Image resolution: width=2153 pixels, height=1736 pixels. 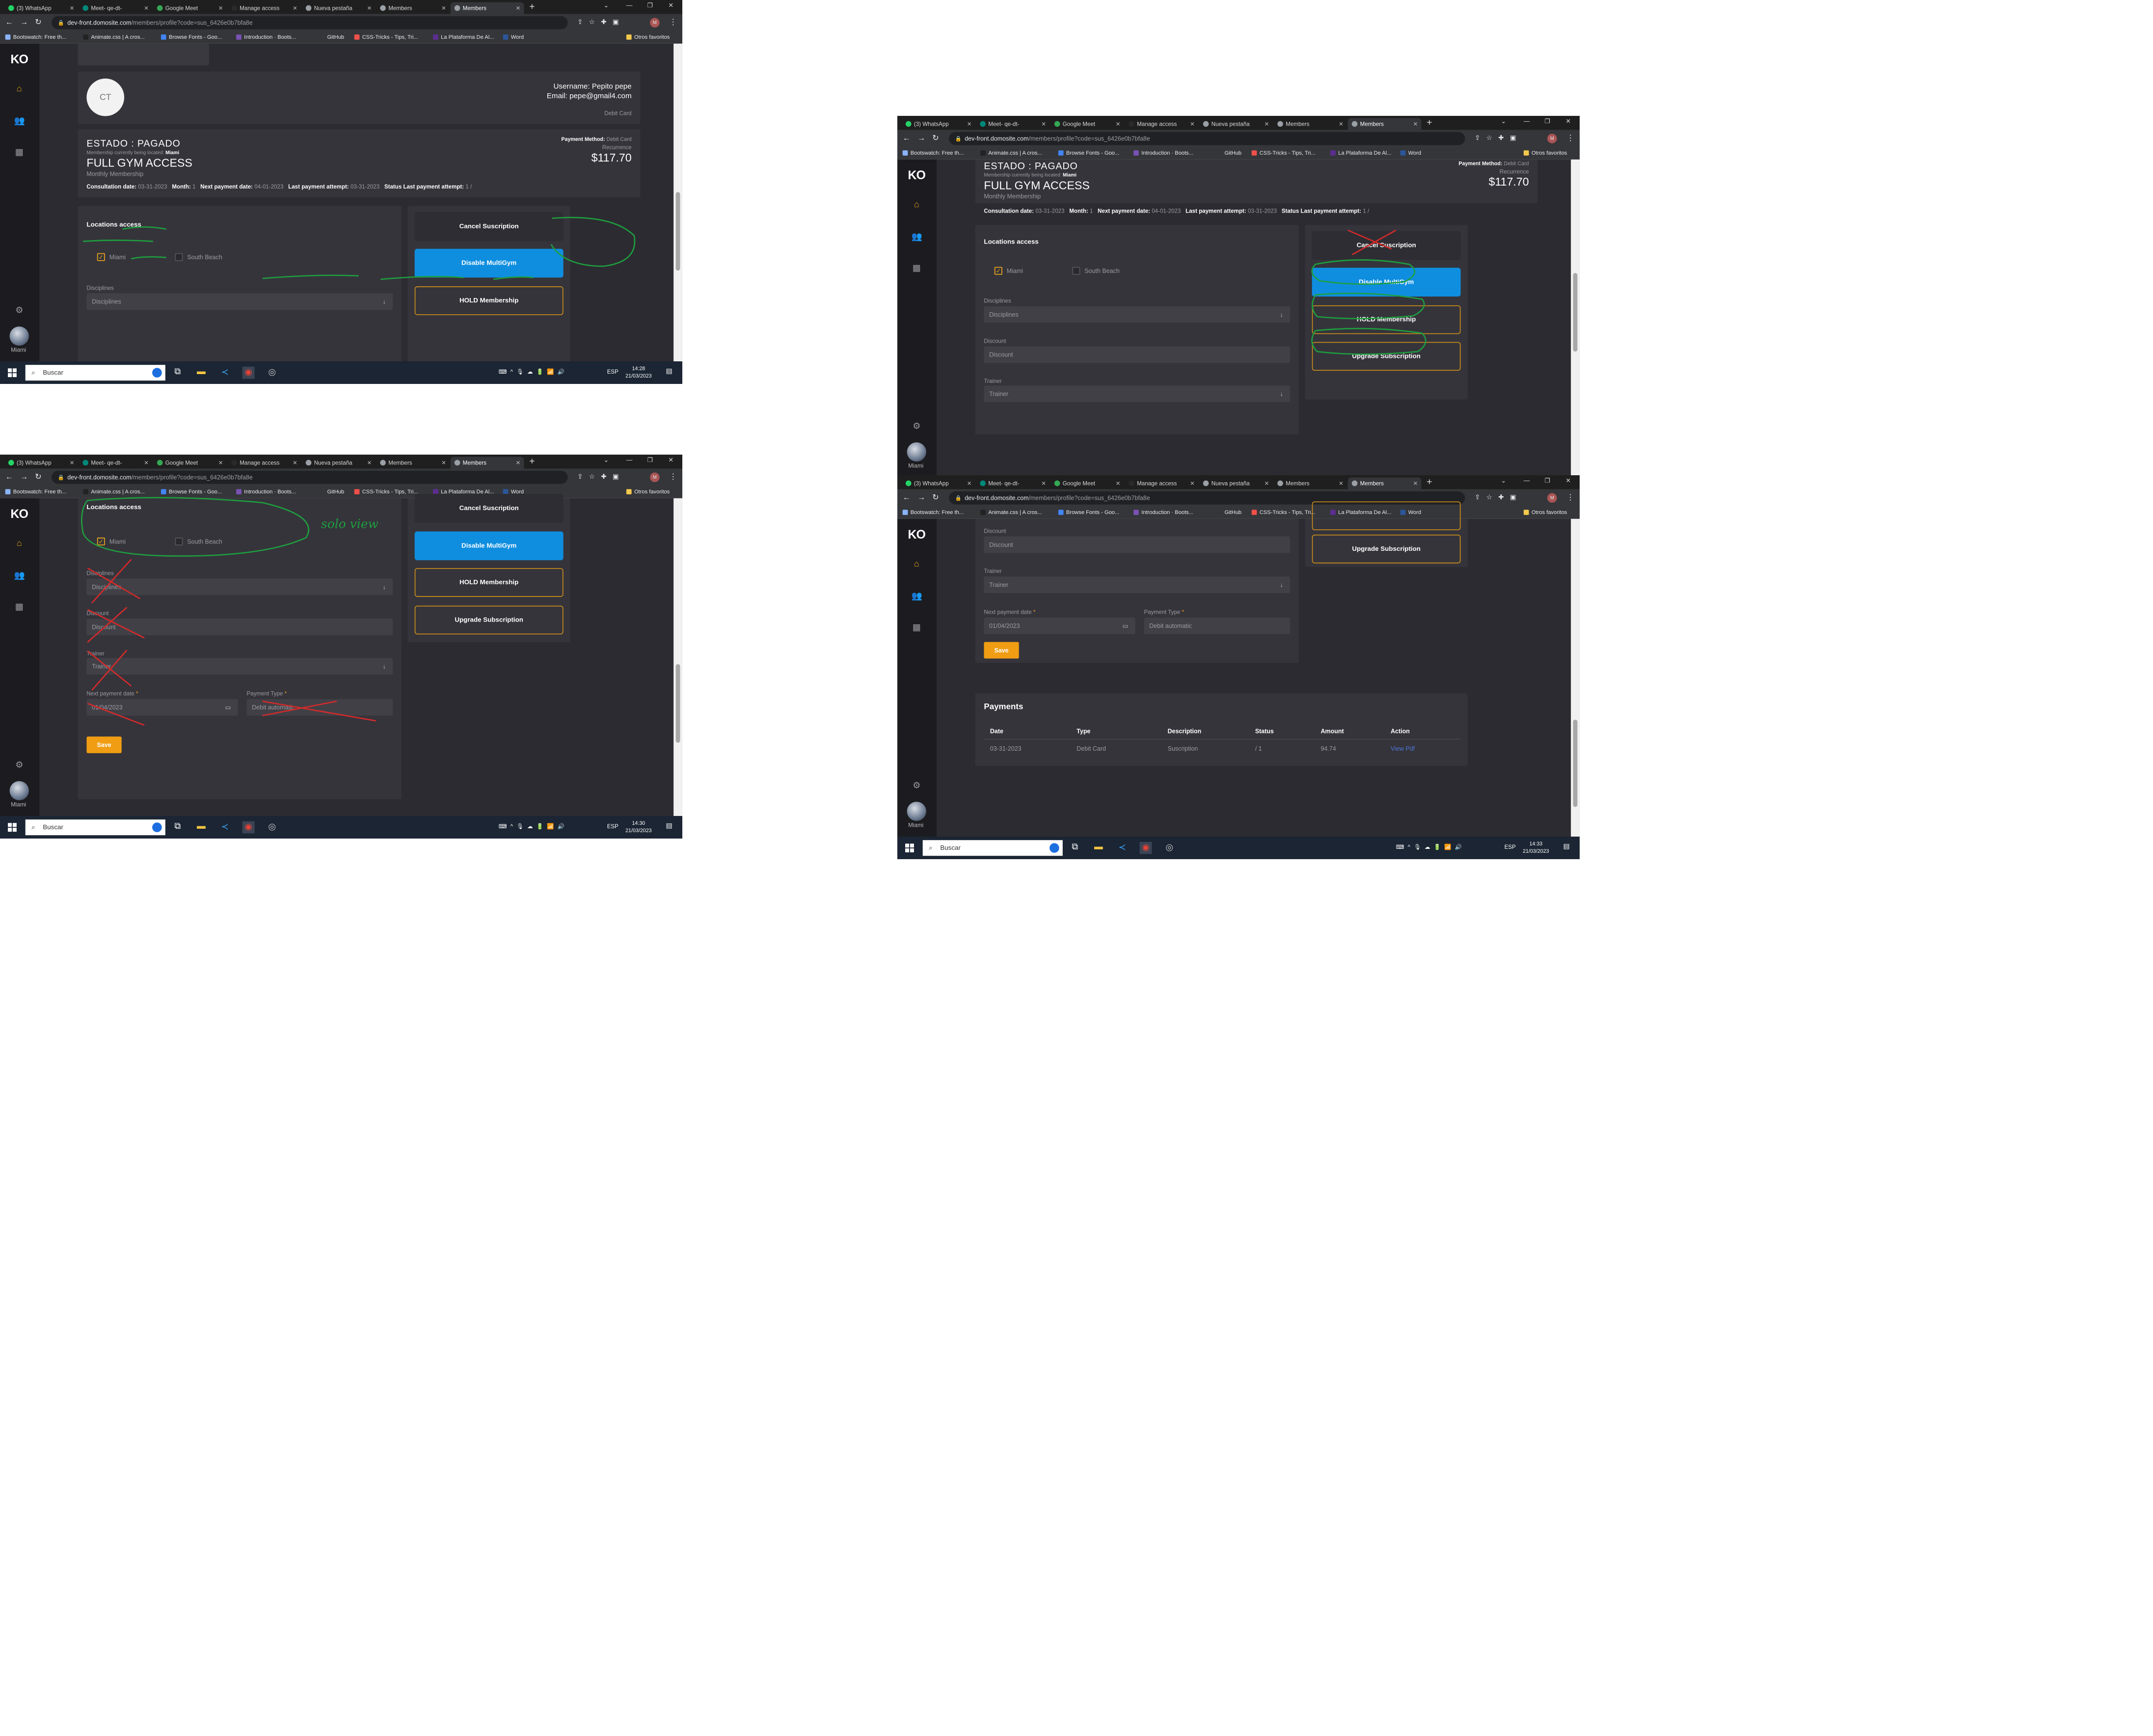 What do you see at coordinates (489, 226) in the screenshot?
I see `cancel-subscription-button: Cancel Suscription` at bounding box center [489, 226].